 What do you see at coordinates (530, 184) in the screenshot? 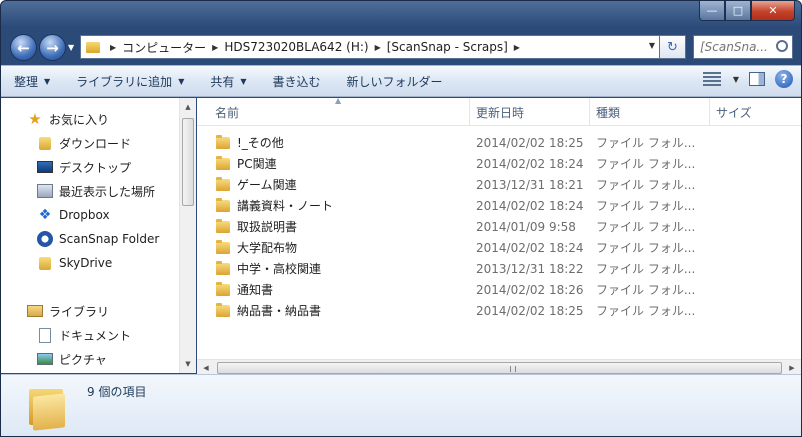
I see `date-cell: 2013/12/31 18:21` at bounding box center [530, 184].